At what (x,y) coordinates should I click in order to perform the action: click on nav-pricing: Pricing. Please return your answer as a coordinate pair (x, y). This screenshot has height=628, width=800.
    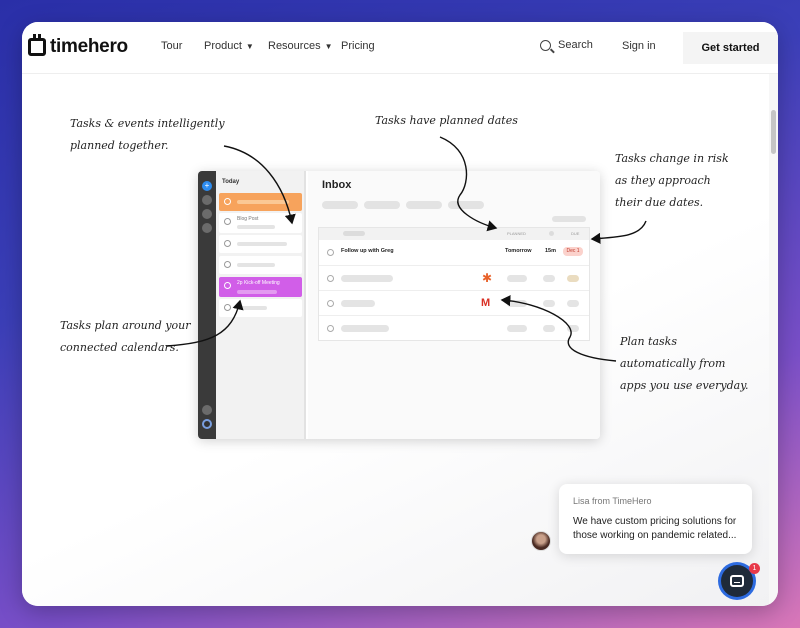
    Looking at the image, I should click on (358, 46).